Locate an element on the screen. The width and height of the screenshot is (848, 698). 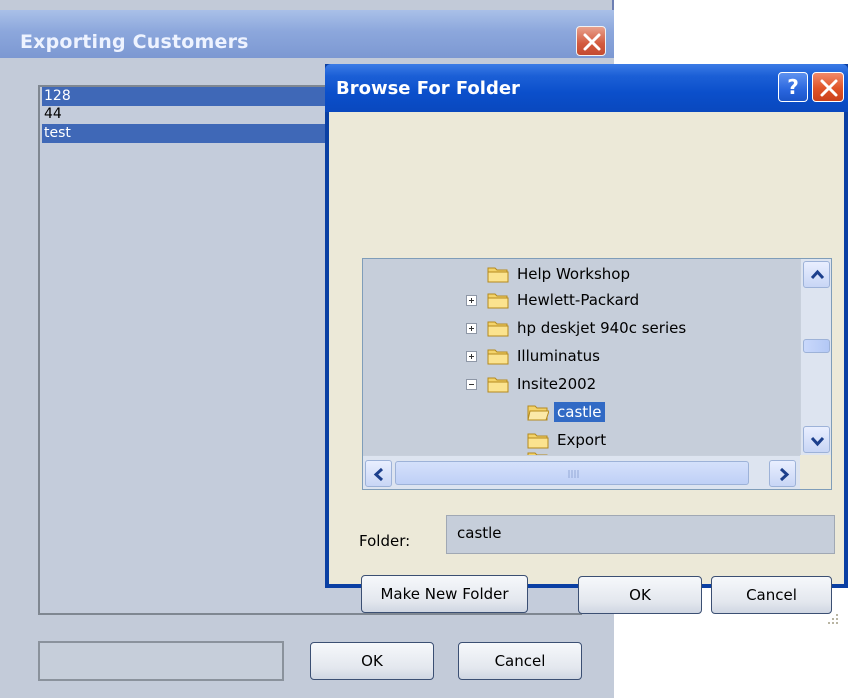
tree-item-selected: castle is located at coordinates (566, 412).